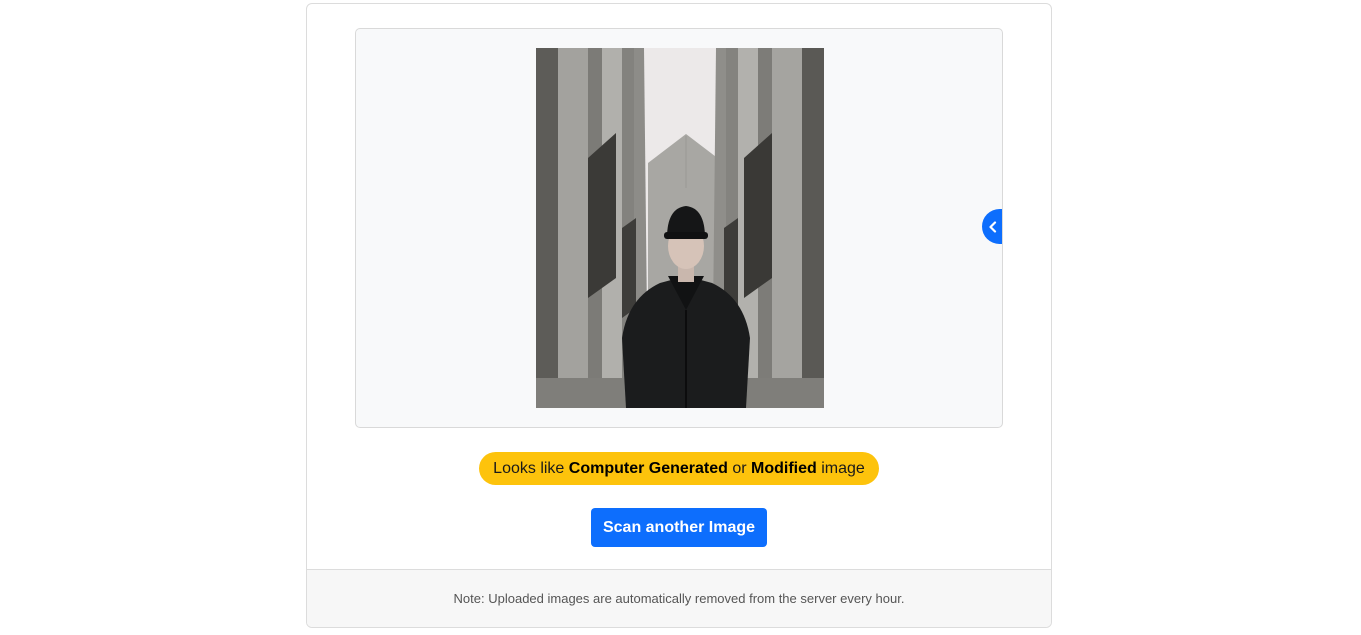 The height and width of the screenshot is (635, 1361). Describe the element at coordinates (784, 468) in the screenshot. I see `verdict-strong-modified: Modified` at that location.